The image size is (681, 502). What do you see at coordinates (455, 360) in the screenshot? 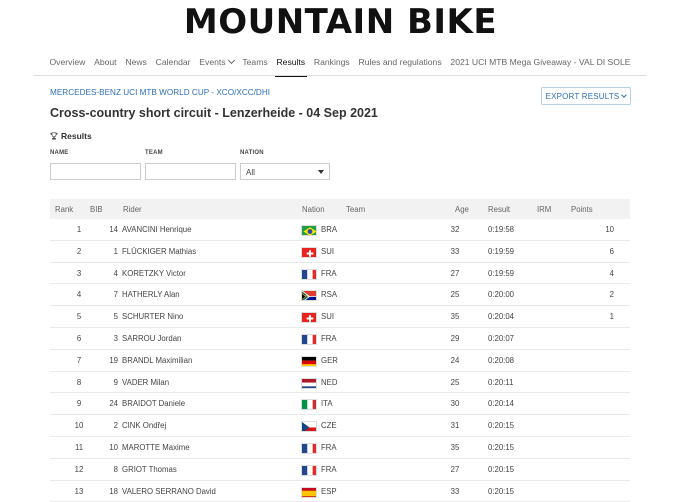
I see `cell-age: 24` at bounding box center [455, 360].